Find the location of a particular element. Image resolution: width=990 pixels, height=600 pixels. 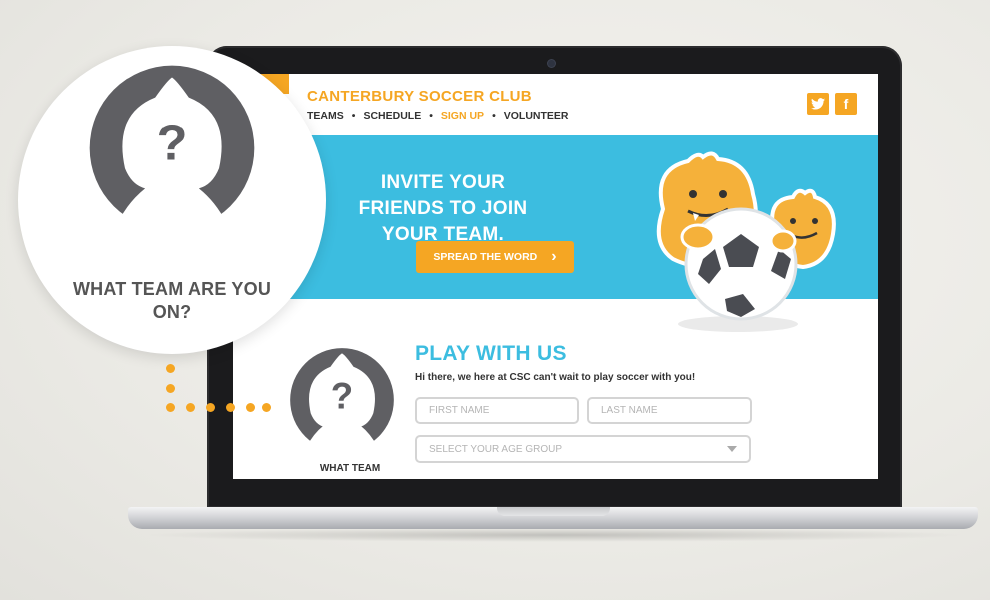

age-group-select: SELECT YOUR AGE GROUP is located at coordinates (583, 449).